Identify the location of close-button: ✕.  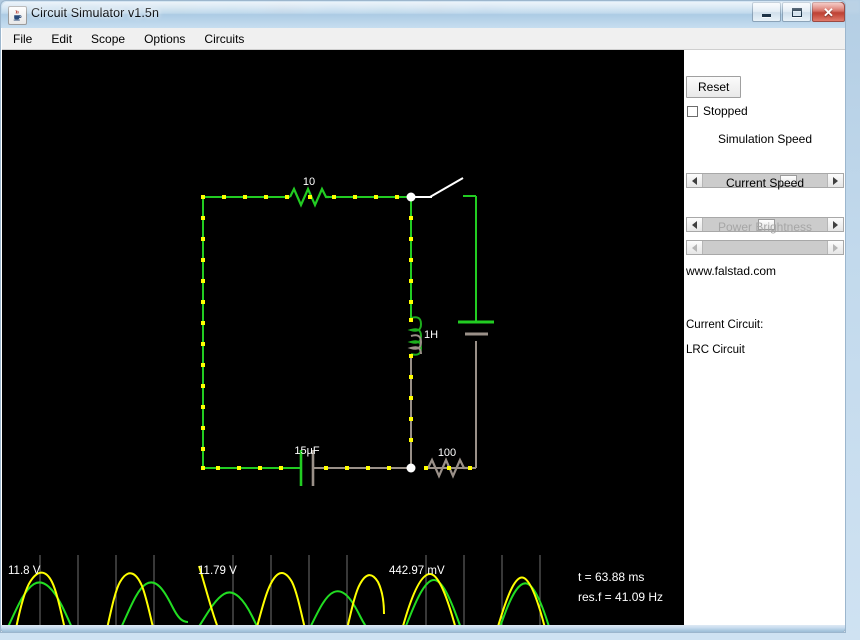
(828, 12).